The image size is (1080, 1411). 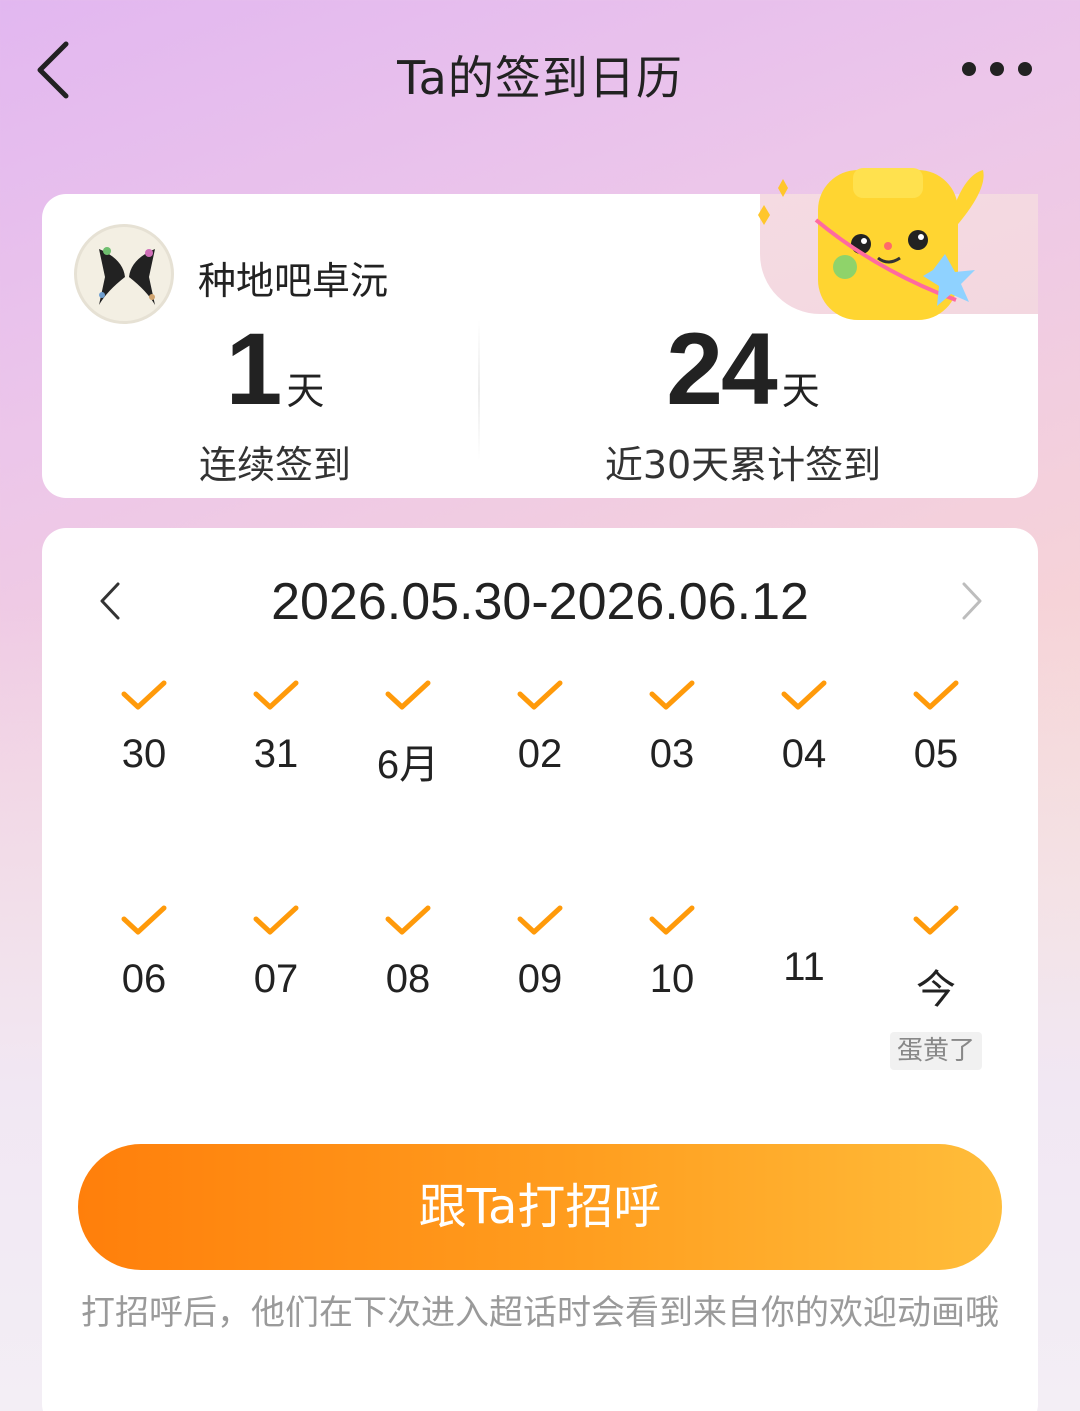 I want to click on calendar-day: 31, so click(x=276, y=727).